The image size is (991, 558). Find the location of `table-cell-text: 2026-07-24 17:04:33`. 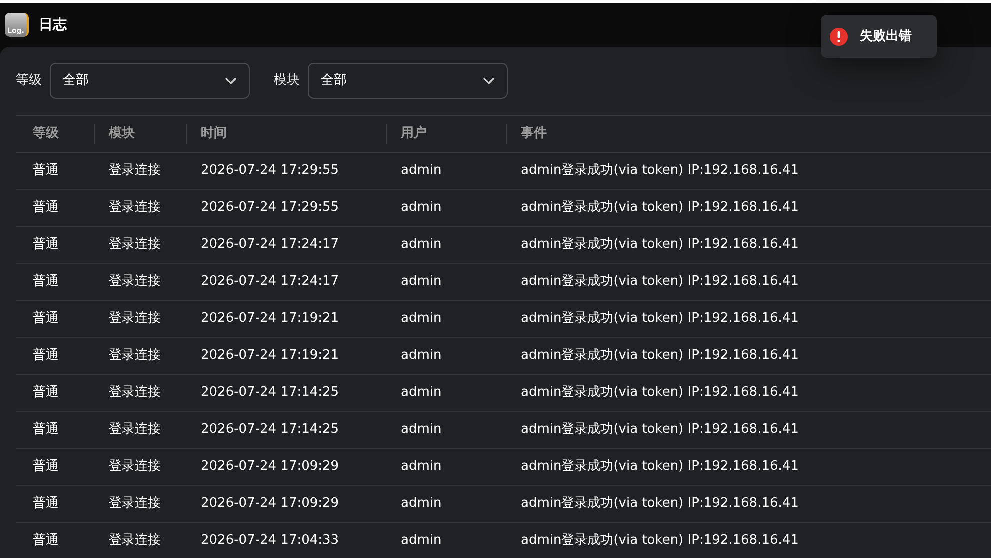

table-cell-text: 2026-07-24 17:04:33 is located at coordinates (270, 541).